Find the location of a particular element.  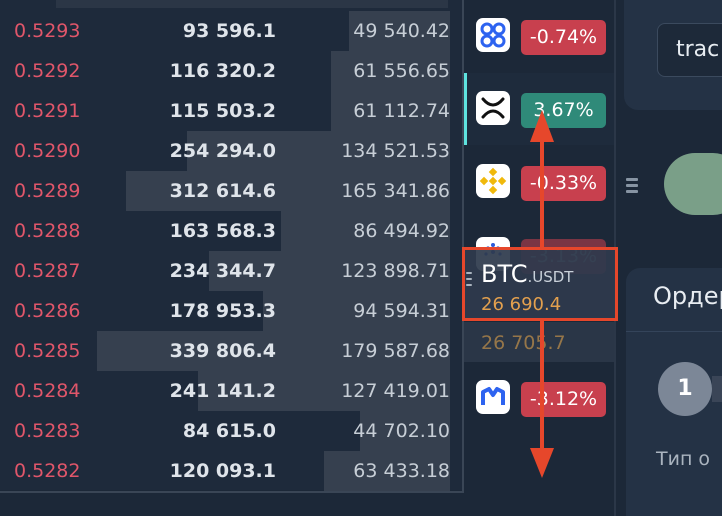

order-price: 0.5289 is located at coordinates (47, 191).